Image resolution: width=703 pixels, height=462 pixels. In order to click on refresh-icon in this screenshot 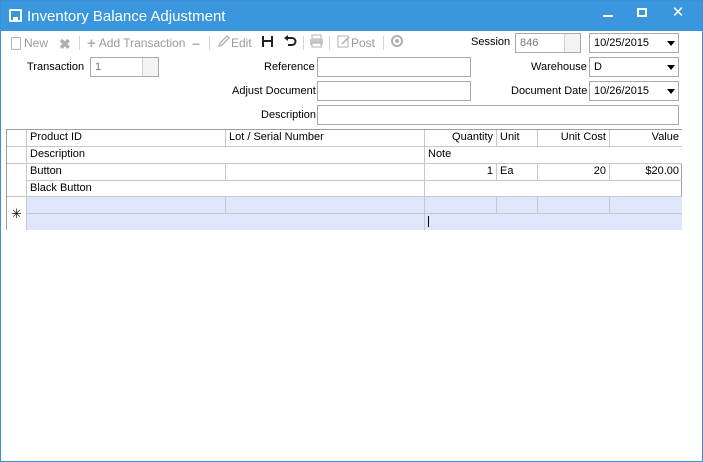, I will do `click(397, 43)`.